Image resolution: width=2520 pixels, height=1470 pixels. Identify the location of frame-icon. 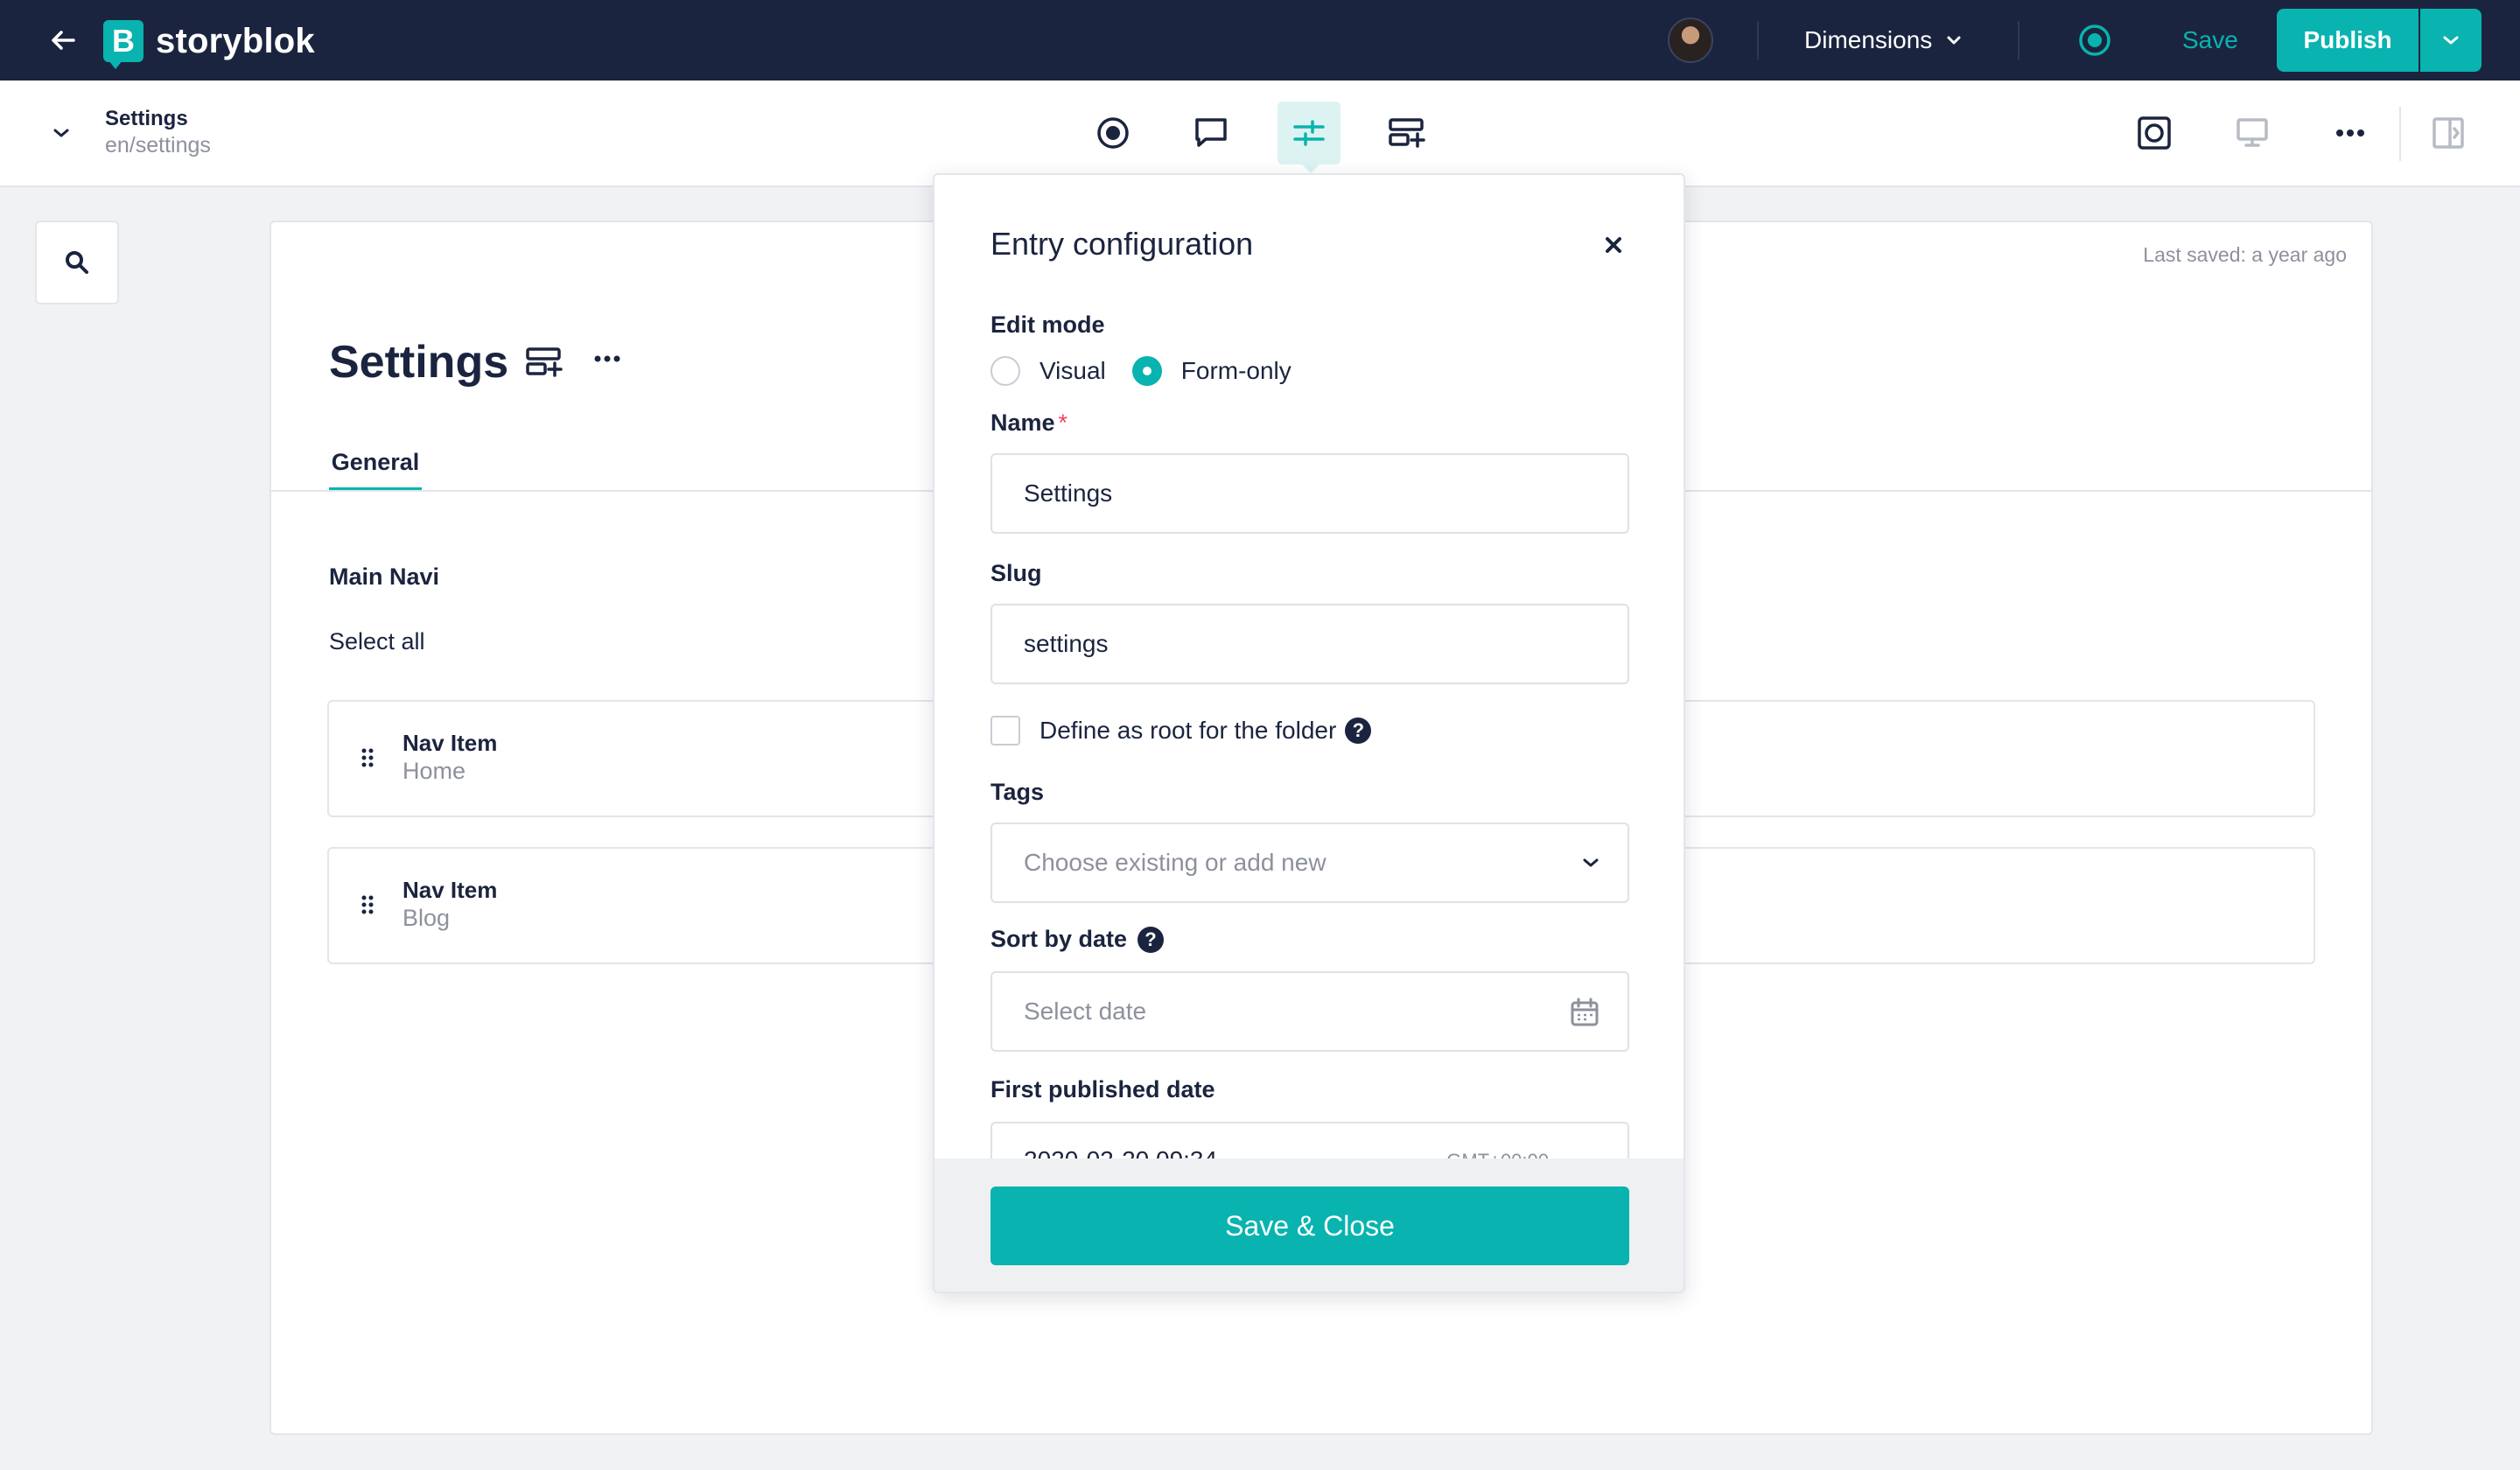
(2154, 133).